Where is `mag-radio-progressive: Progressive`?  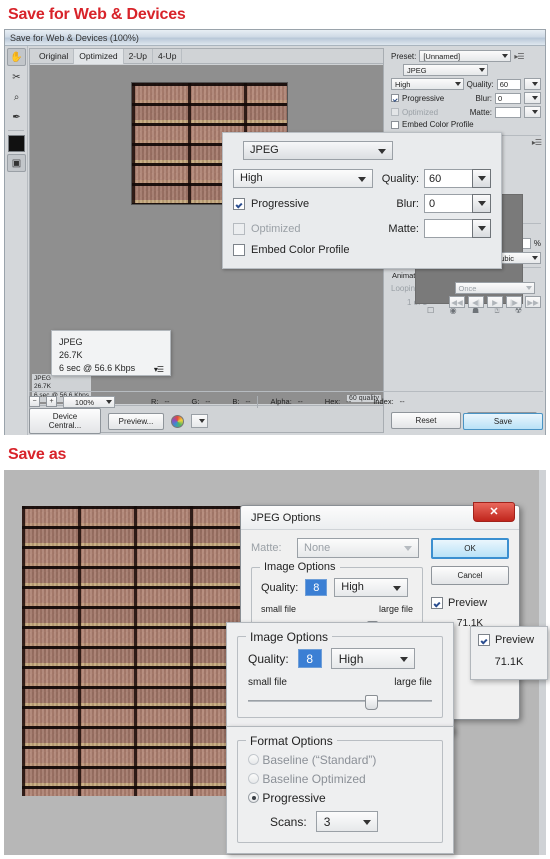
mag-radio-progressive: Progressive is located at coordinates (340, 798).